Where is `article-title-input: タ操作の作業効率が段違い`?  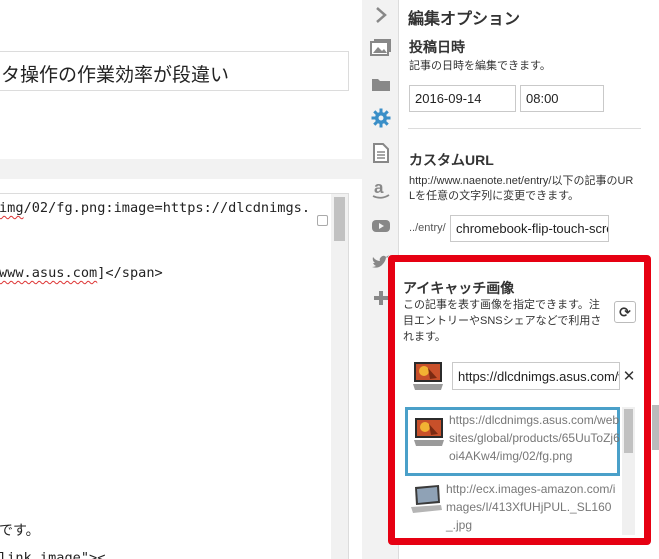
article-title-input: タ操作の作業効率が段違い is located at coordinates (174, 71).